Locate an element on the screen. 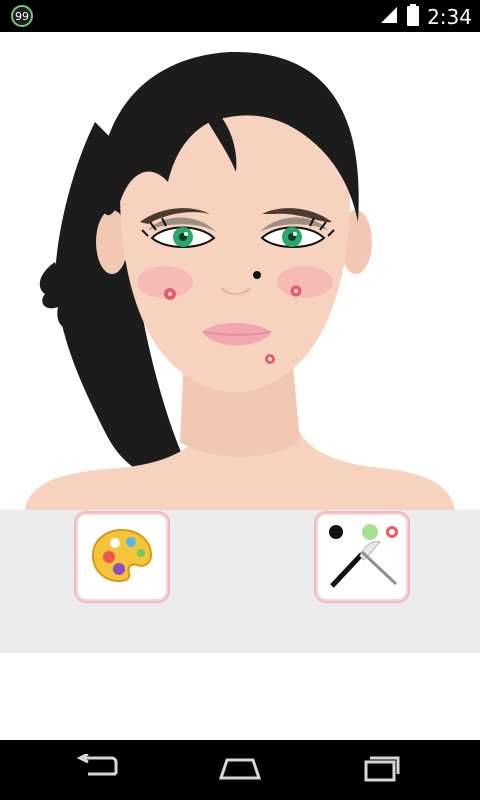 Image resolution: width=480 pixels, height=800 pixels. battery-icon is located at coordinates (413, 17).